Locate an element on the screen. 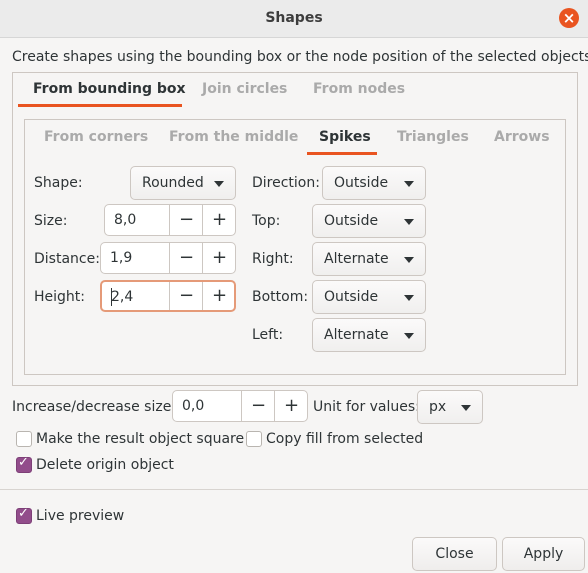 This screenshot has height=573, width=588. height-spinbutton: 2,4 − + is located at coordinates (168, 296).